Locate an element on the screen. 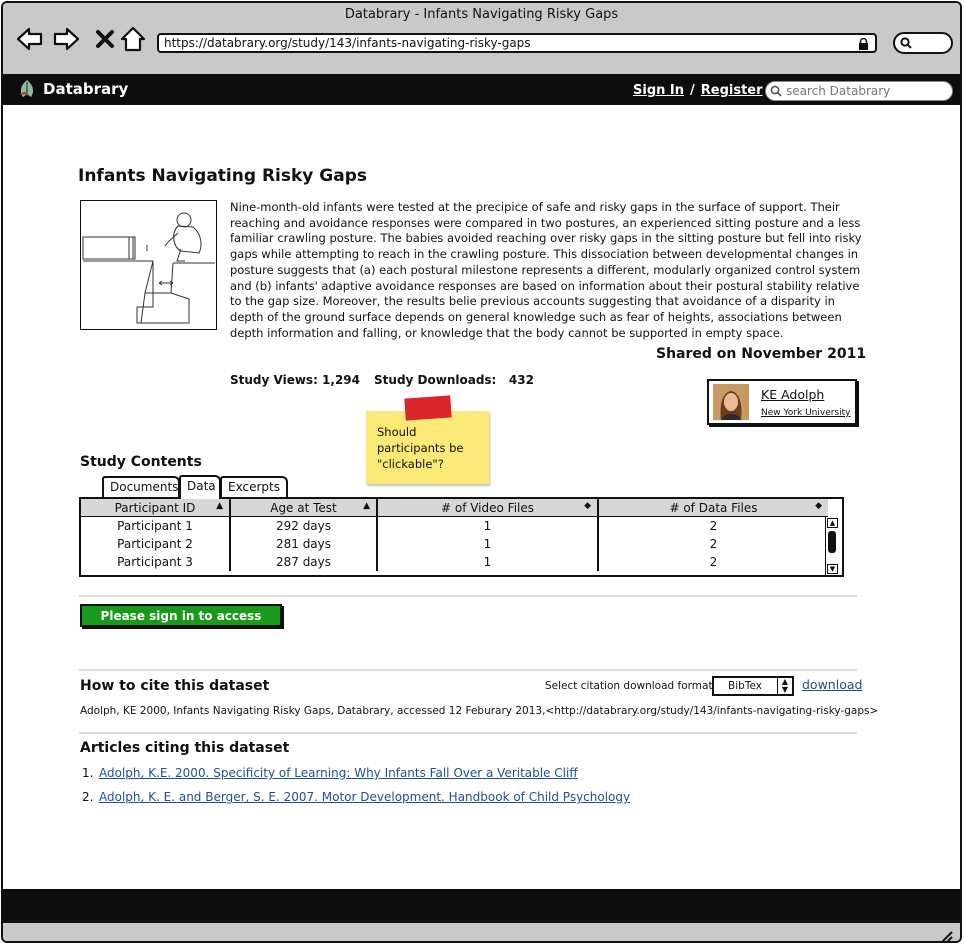  cite-heading: How to cite this dataset is located at coordinates (175, 686).